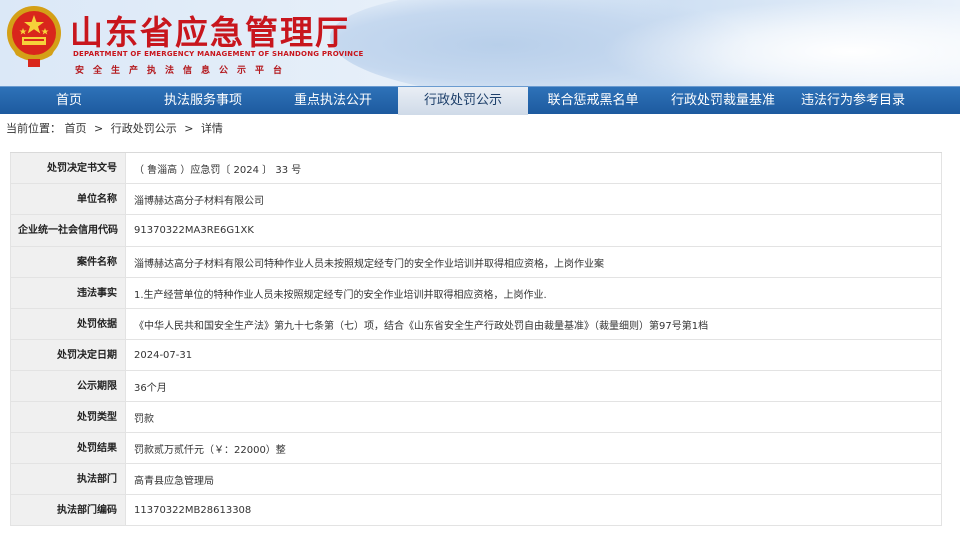  What do you see at coordinates (199, 201) in the screenshot?
I see `row-value: 淄博赫达高分子材料有限公司` at bounding box center [199, 201].